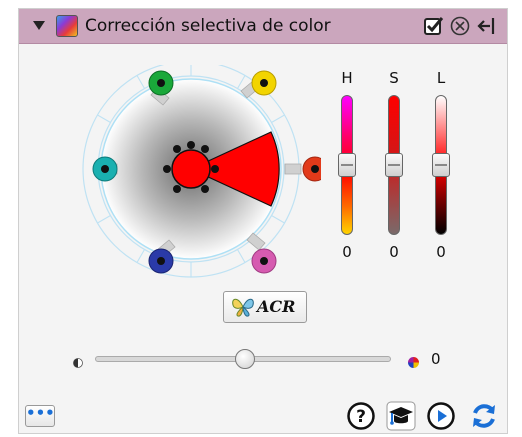 The height and width of the screenshot is (437, 522). I want to click on panel-titlebar: Corrección selectiva de color, so click(263, 26).